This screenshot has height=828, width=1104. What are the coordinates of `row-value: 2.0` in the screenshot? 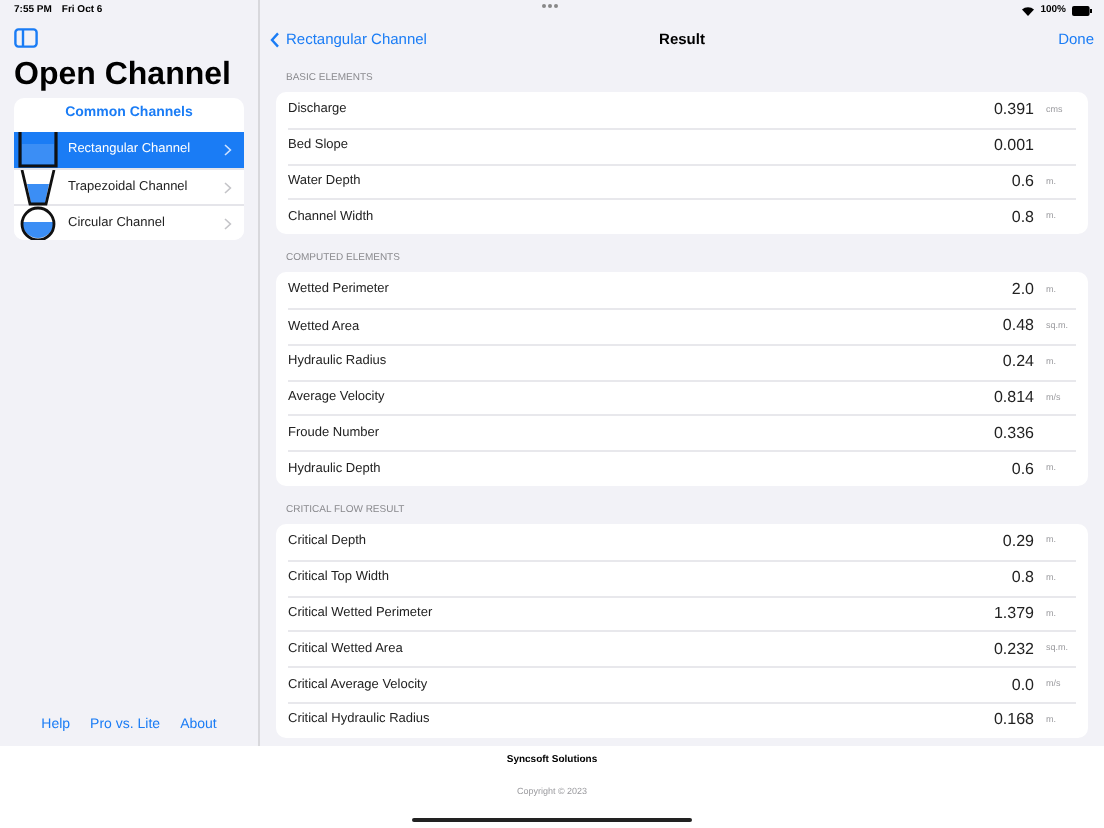 It's located at (1022, 290).